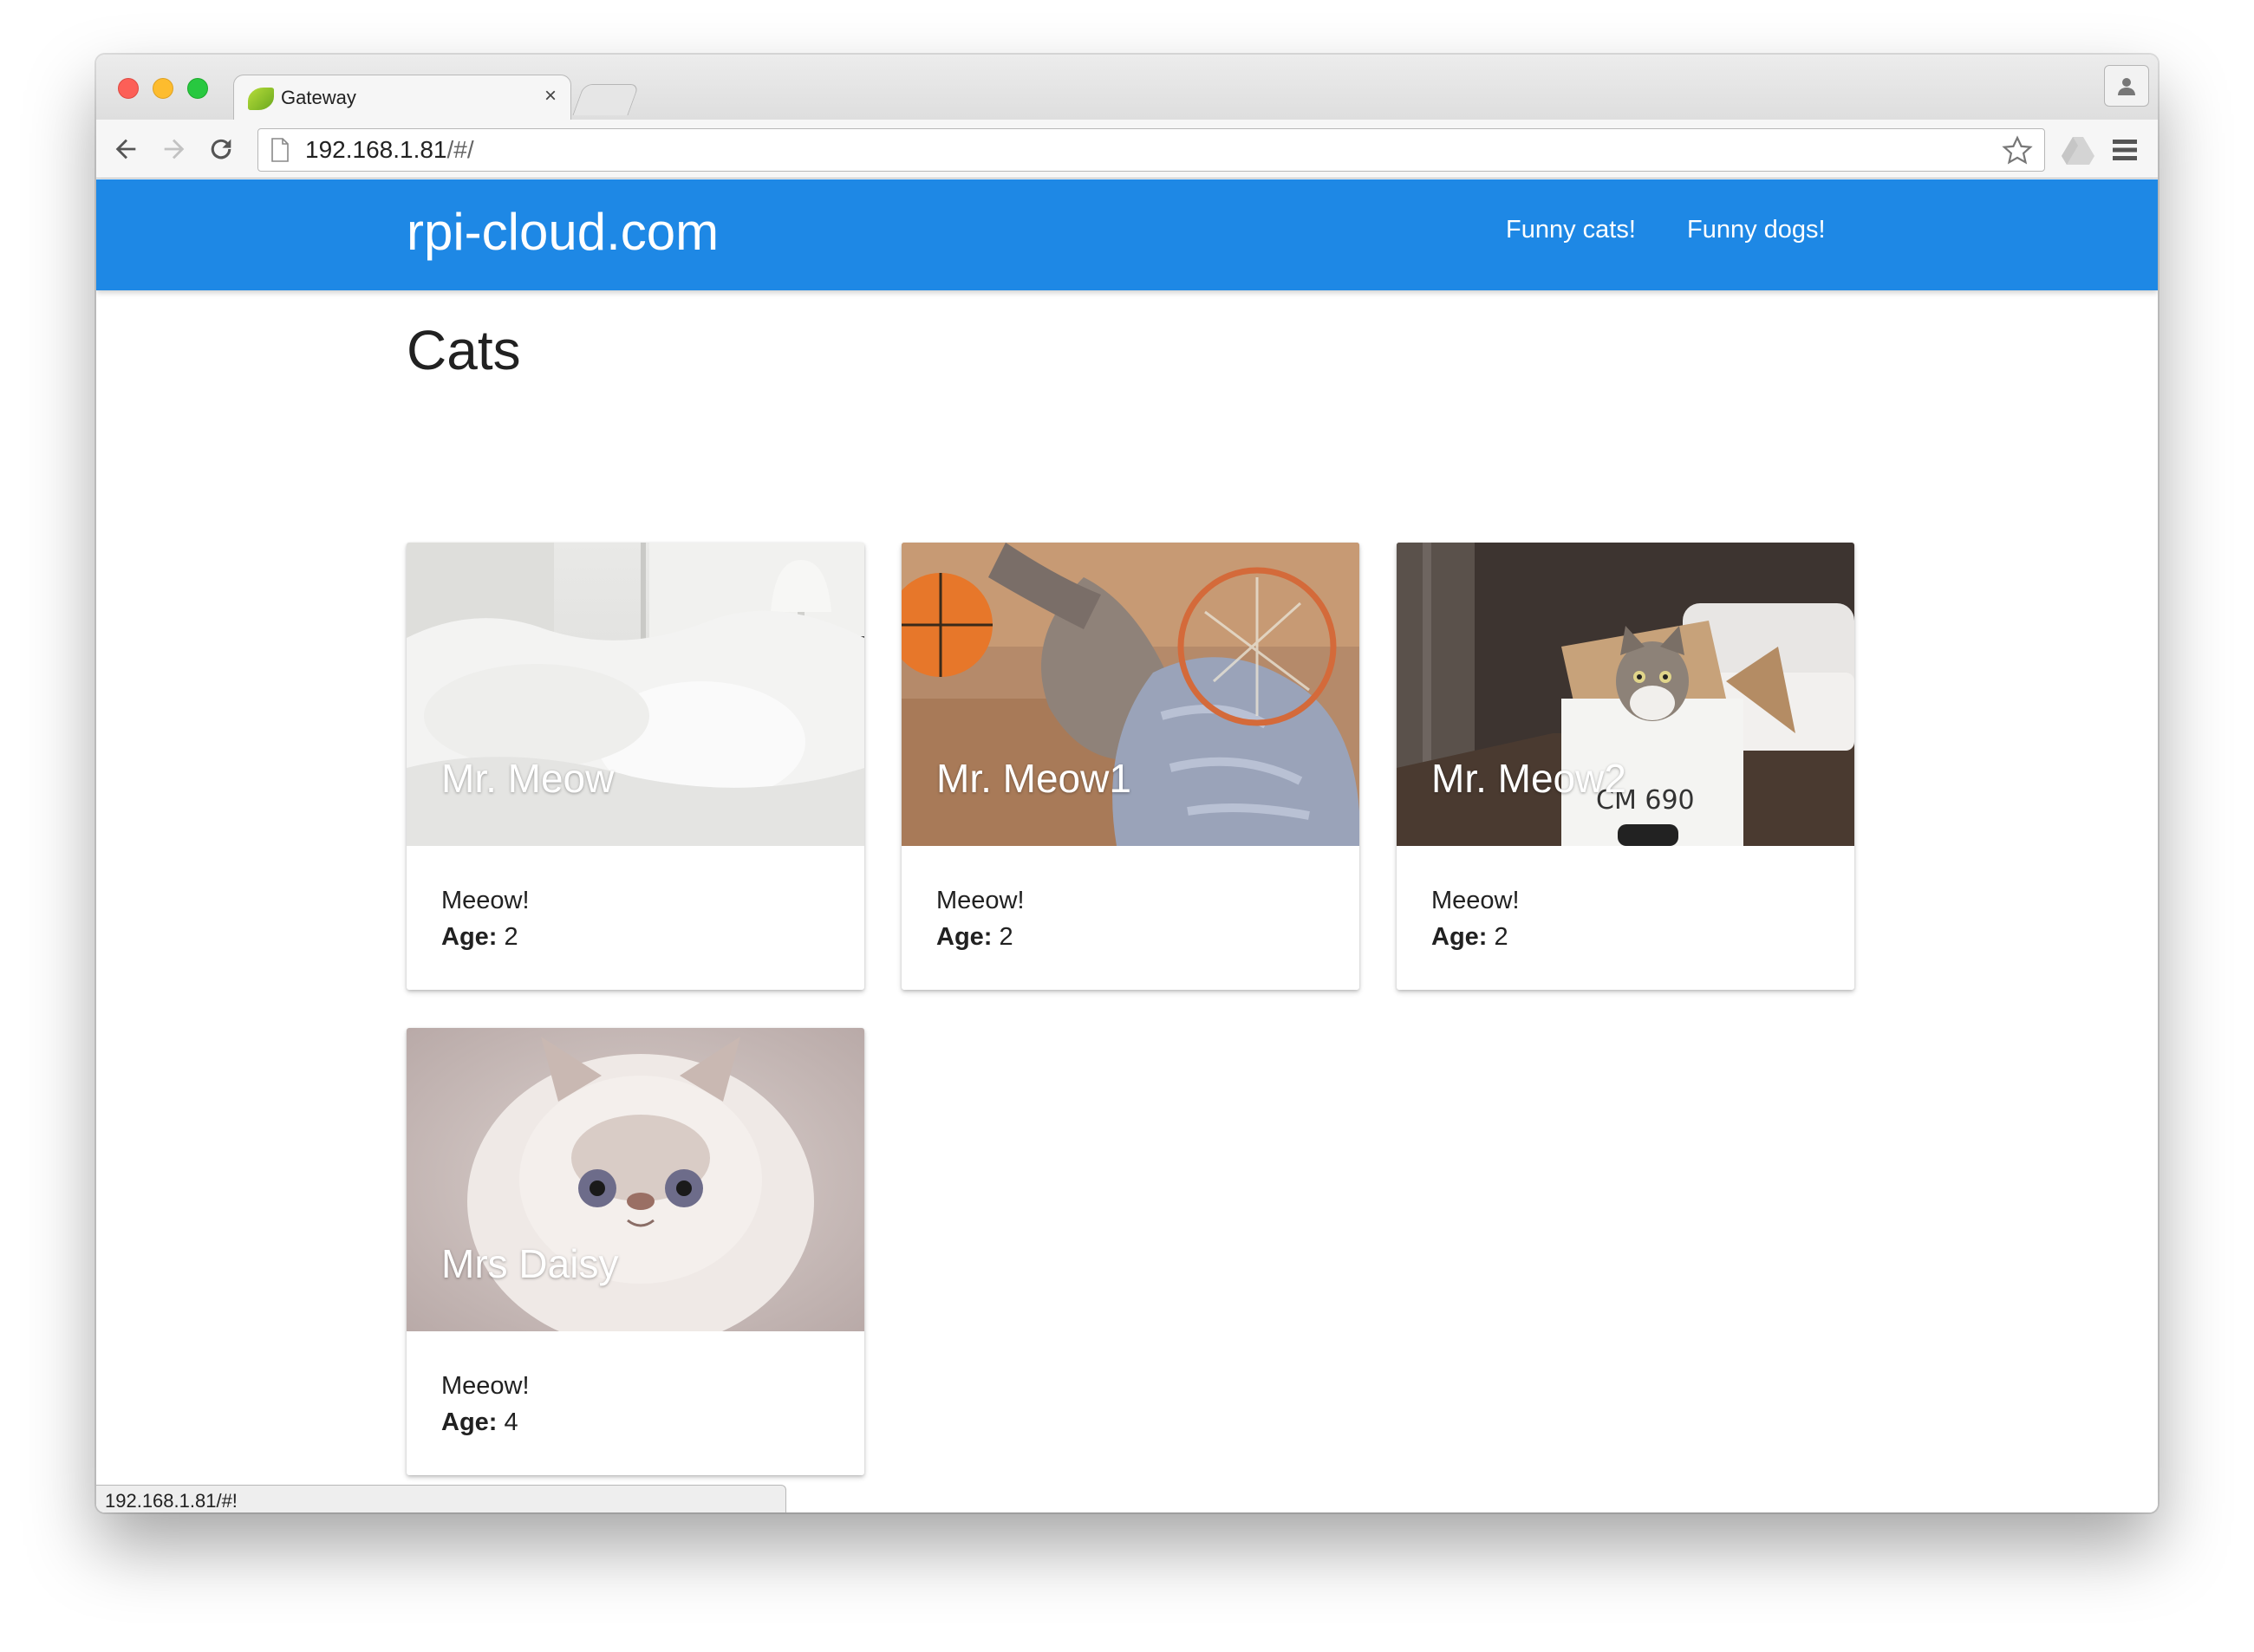  I want to click on forward-button, so click(175, 149).